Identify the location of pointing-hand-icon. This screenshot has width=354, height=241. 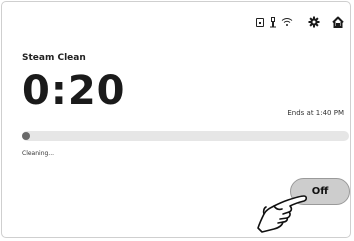
(282, 214).